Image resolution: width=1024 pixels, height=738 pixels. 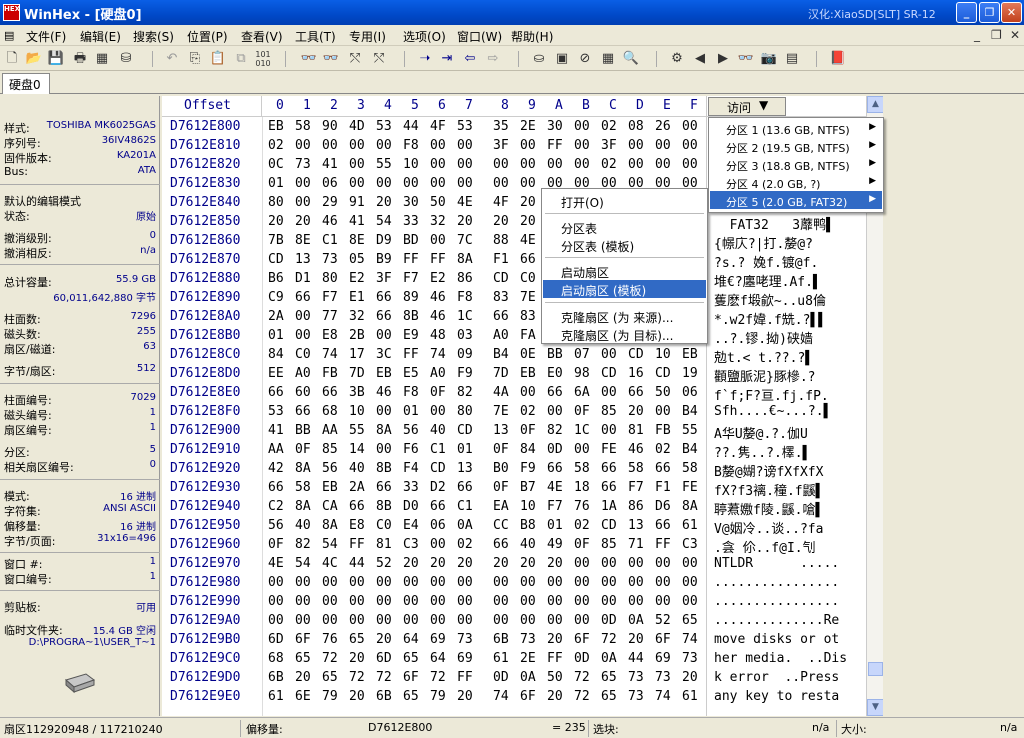 I want to click on hex-byte: 4F, so click(x=438, y=126).